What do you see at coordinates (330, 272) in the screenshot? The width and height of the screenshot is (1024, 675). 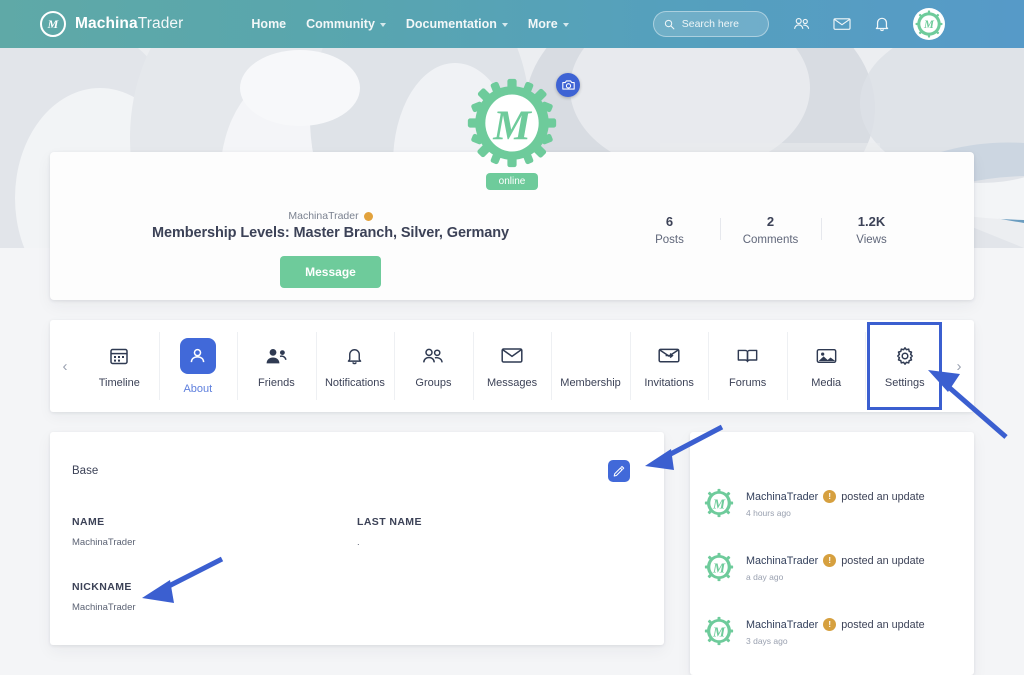 I see `message-button: Message` at bounding box center [330, 272].